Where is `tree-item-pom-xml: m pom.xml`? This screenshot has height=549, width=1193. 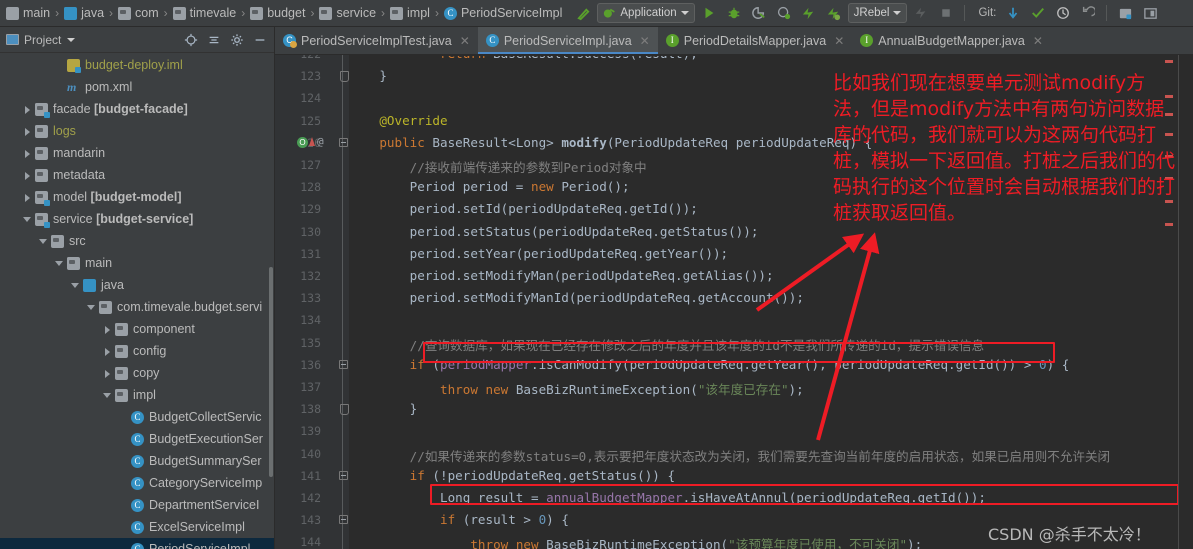
tree-item-pom-xml: m pom.xml is located at coordinates (137, 87).